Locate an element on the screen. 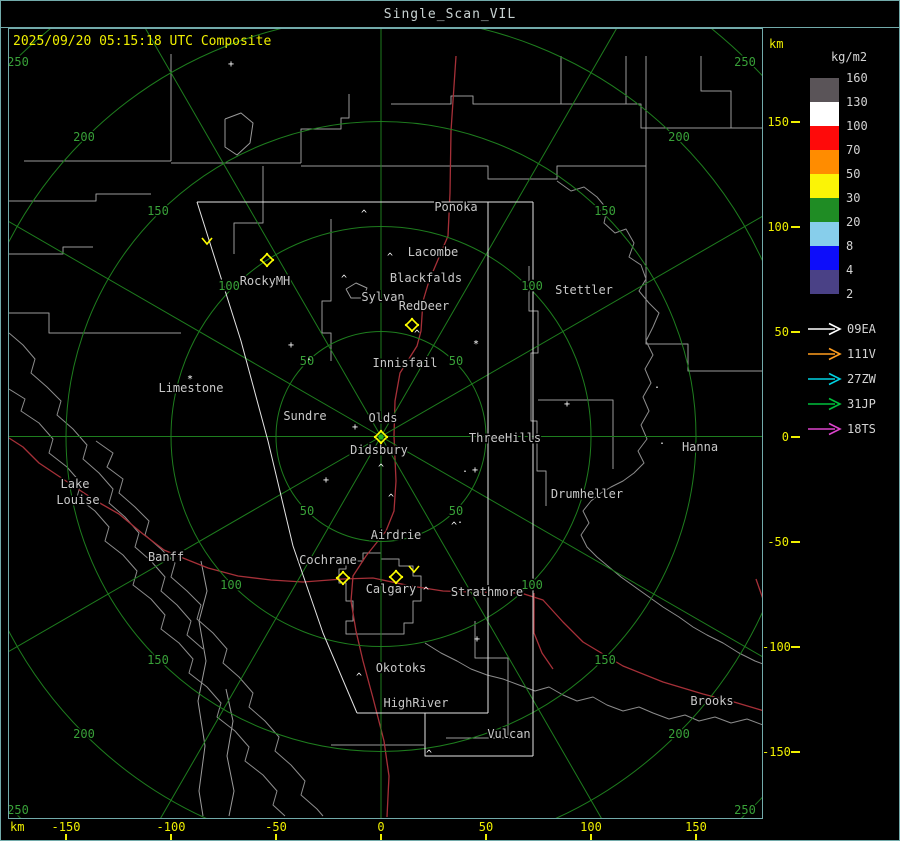 This screenshot has height=841, width=900. city-label: Calgary is located at coordinates (391, 589).